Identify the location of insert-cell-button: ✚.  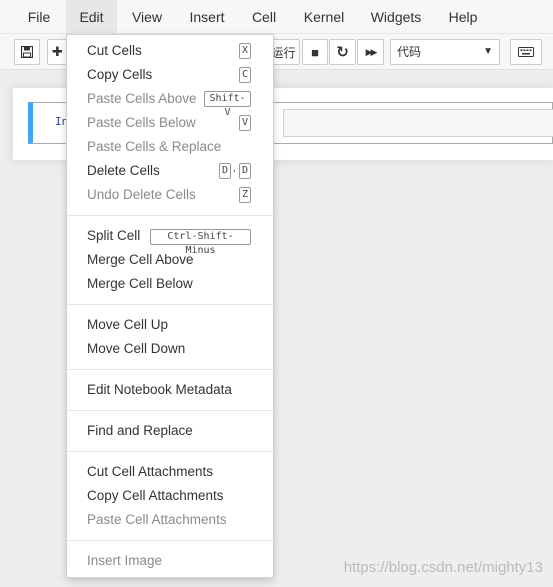
(57, 52).